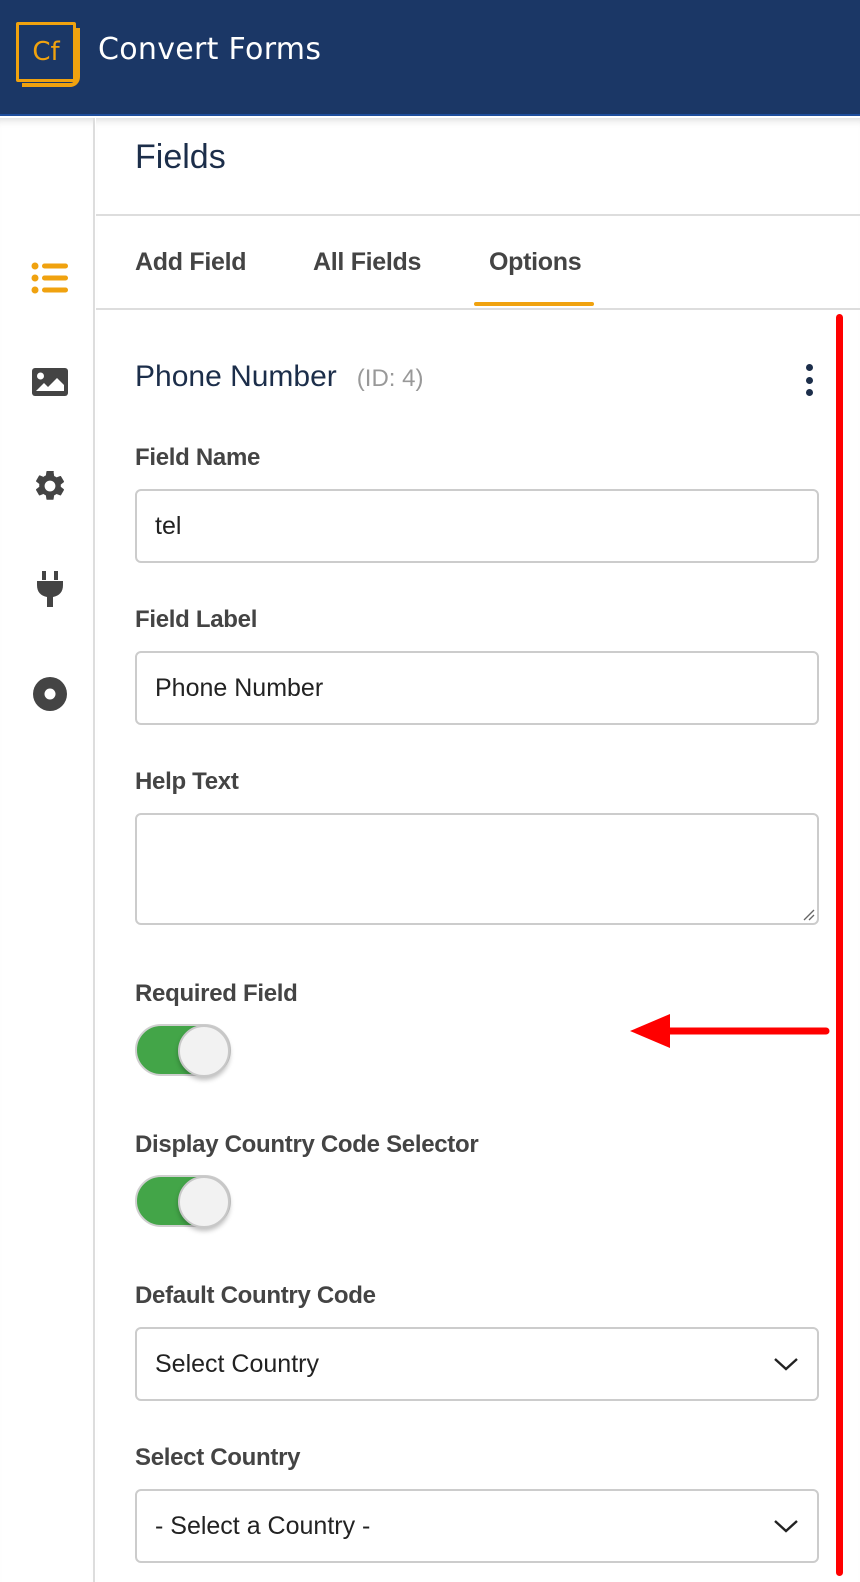  Describe the element at coordinates (809, 380) in the screenshot. I see `more-options-icon` at that location.